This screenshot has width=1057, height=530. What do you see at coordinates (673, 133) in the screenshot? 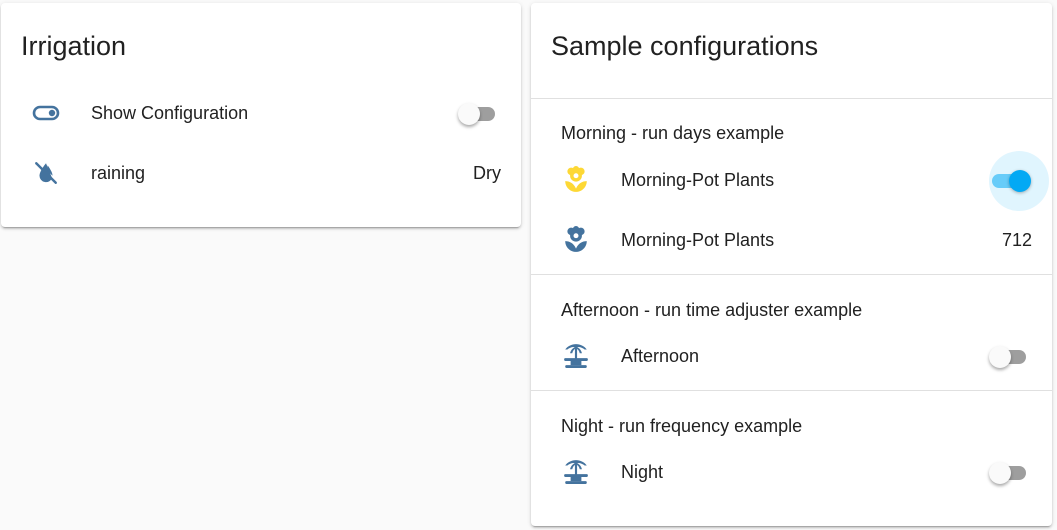
I see `section-title-morning: Morning - run days example` at bounding box center [673, 133].